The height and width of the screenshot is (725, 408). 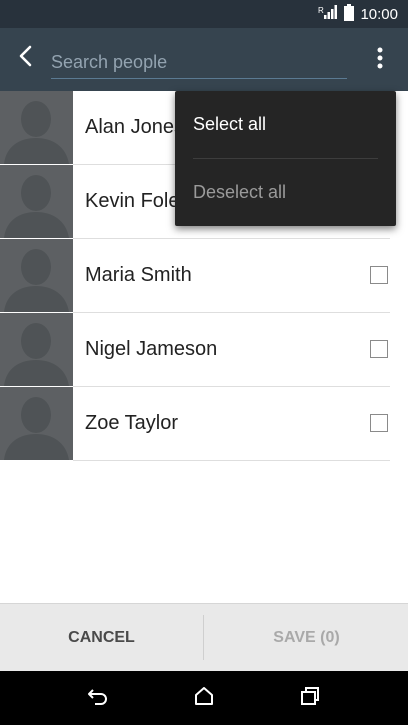 I want to click on action-bar: CANCEL SAVE (0), so click(x=204, y=637).